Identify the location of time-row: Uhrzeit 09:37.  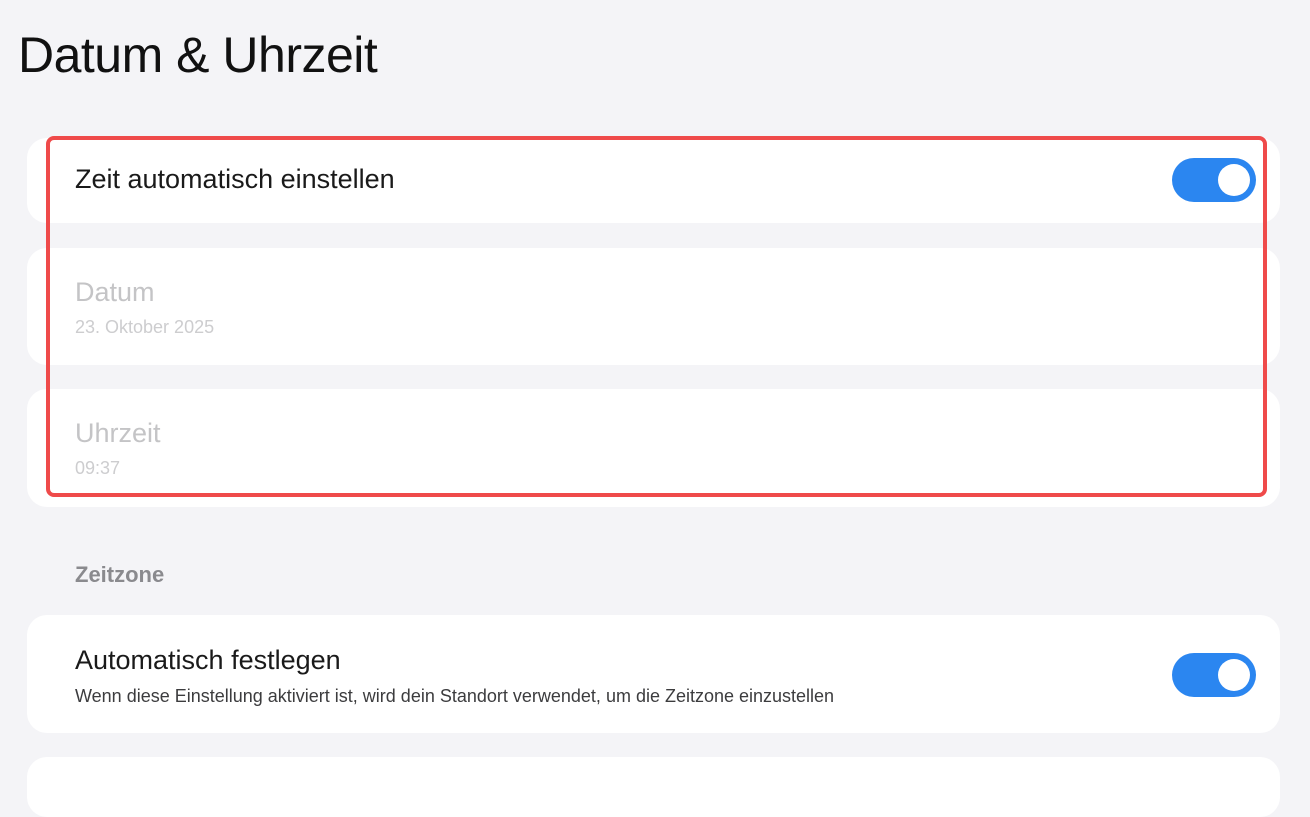
(653, 448).